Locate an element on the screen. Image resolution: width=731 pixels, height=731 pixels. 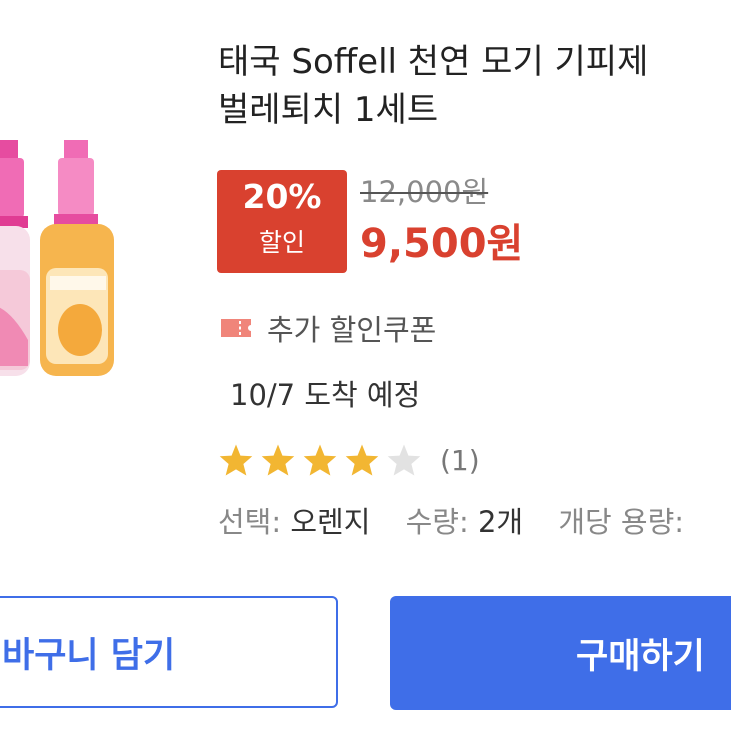
add-to-cart-button: 바구니 담기 is located at coordinates (169, 652).